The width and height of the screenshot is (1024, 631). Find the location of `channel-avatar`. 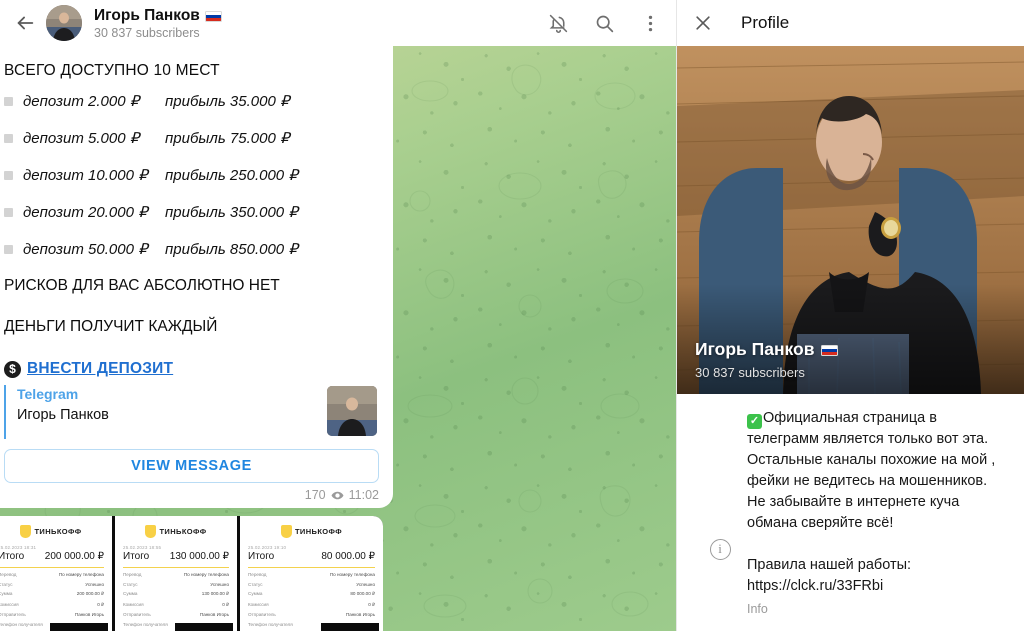

channel-avatar is located at coordinates (64, 23).